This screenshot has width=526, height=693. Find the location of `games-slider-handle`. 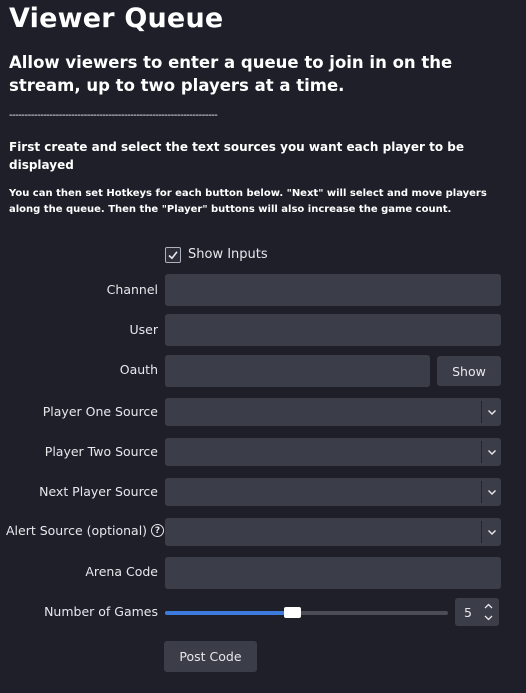

games-slider-handle is located at coordinates (293, 612).